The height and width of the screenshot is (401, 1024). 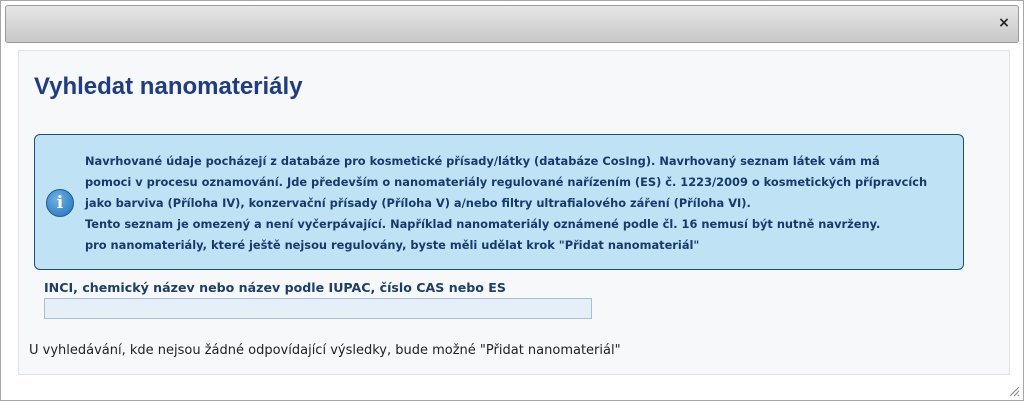 What do you see at coordinates (318, 308) in the screenshot?
I see `search-input` at bounding box center [318, 308].